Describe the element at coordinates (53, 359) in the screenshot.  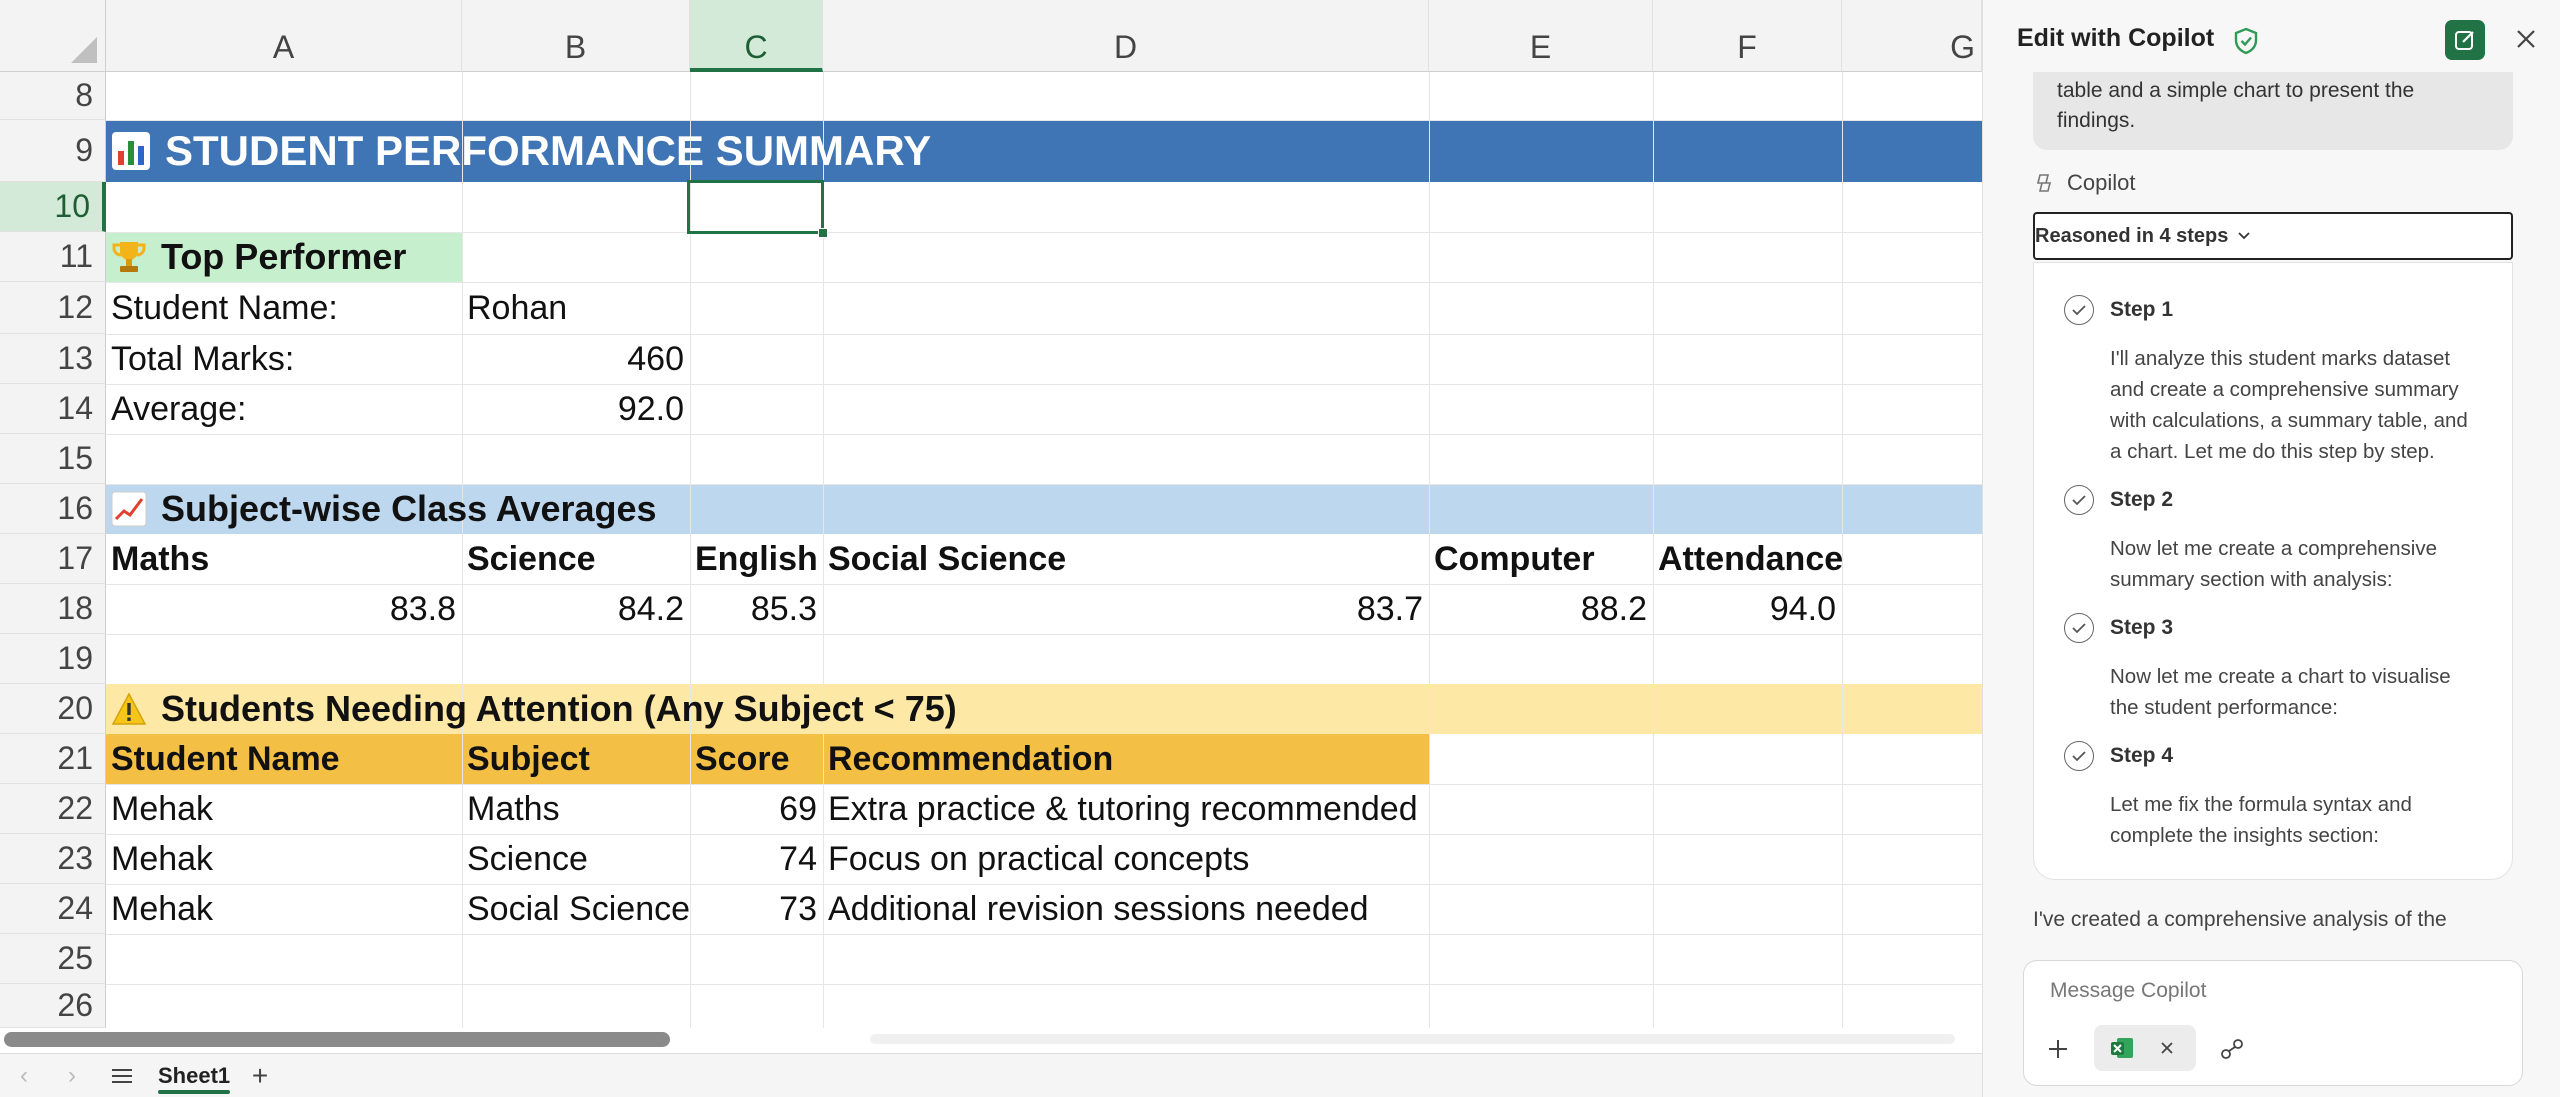
I see `row-header-13: 13` at that location.